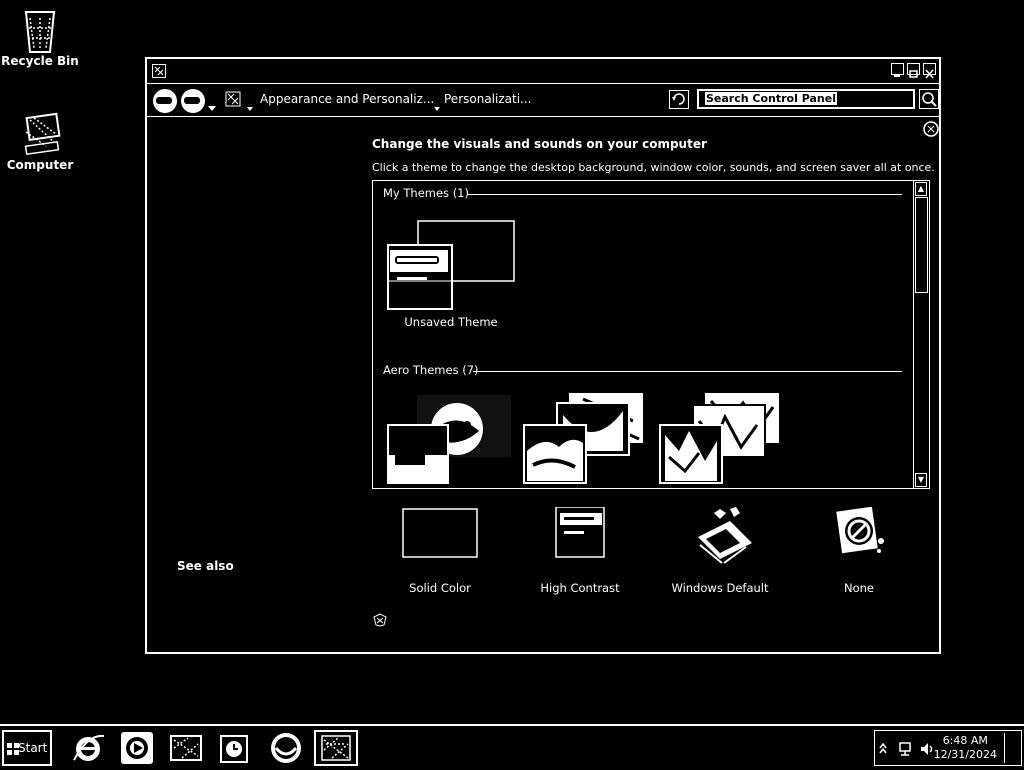 This screenshot has width=1024, height=770. I want to click on theme-solid-color: Solid Color, so click(440, 551).